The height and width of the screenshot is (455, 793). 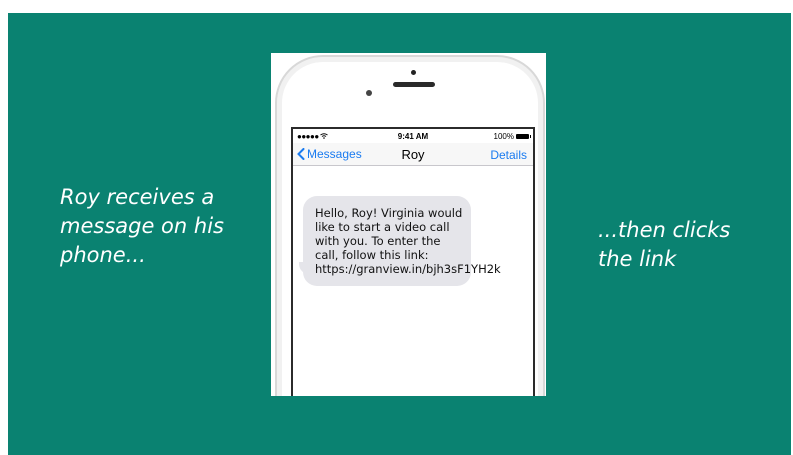 What do you see at coordinates (369, 93) in the screenshot?
I see `front-camera-icon` at bounding box center [369, 93].